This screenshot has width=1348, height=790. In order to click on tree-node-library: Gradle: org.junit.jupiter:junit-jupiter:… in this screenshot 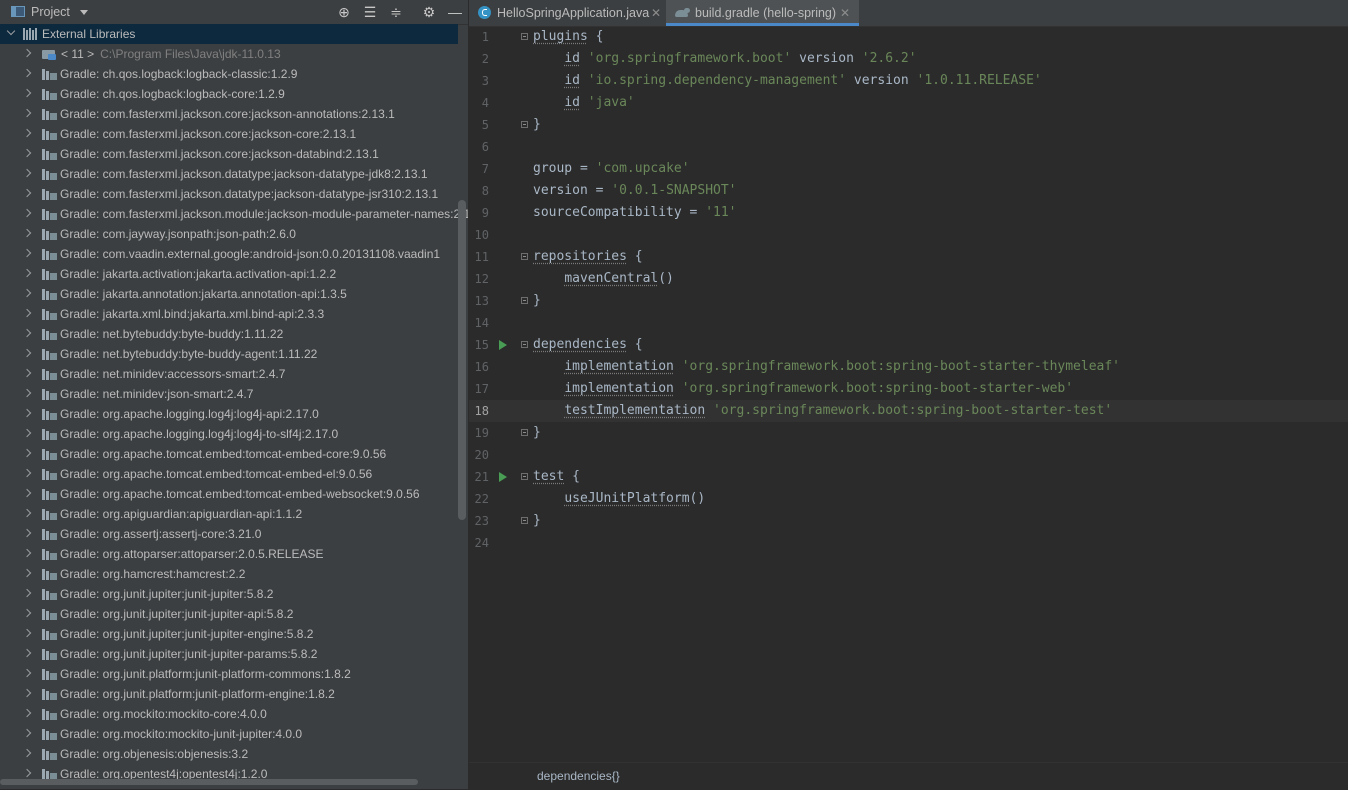, I will do `click(229, 594)`.